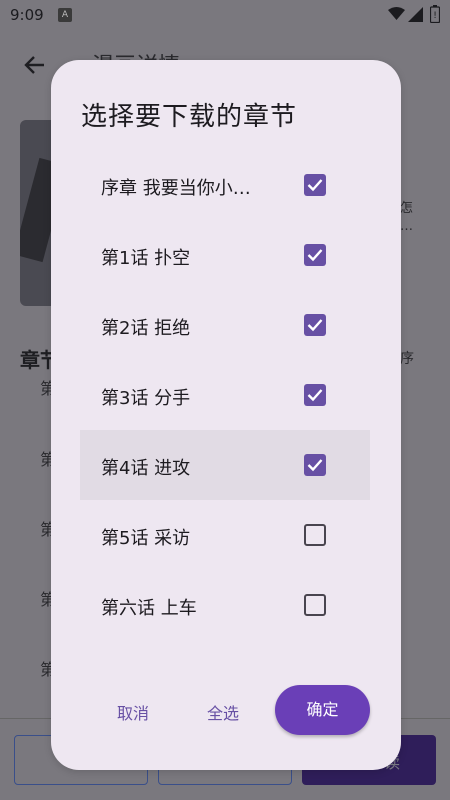  I want to click on cancel-button: 取消, so click(133, 712).